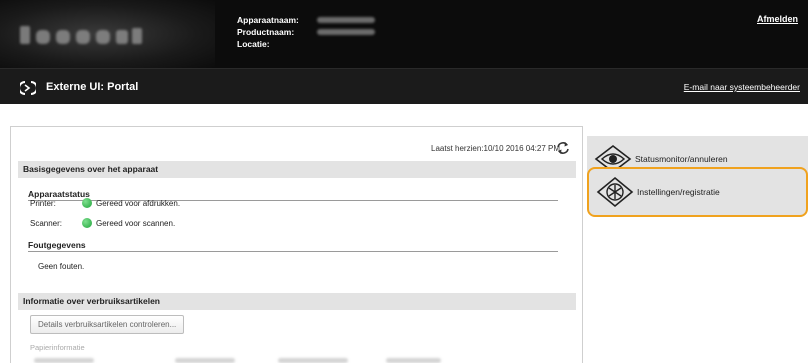  I want to click on settings-registration-label: Instellingen/registratie, so click(678, 192).